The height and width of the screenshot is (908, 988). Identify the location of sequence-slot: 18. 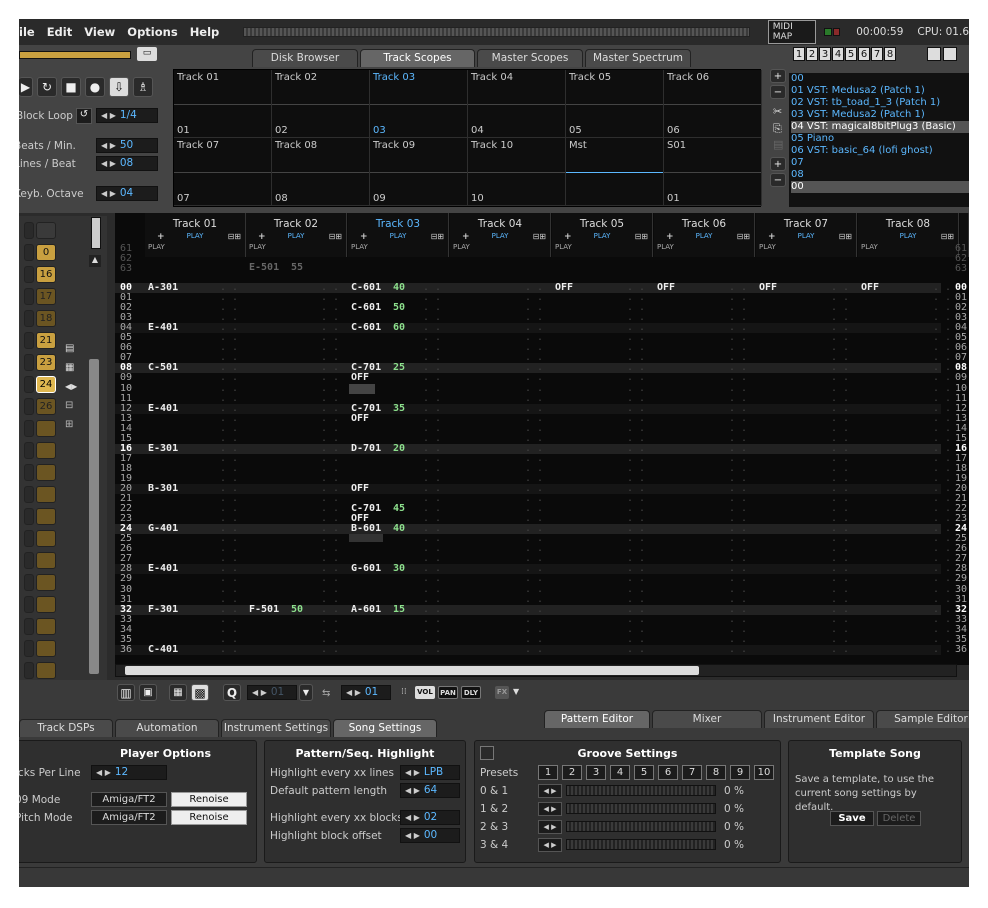
(46, 318).